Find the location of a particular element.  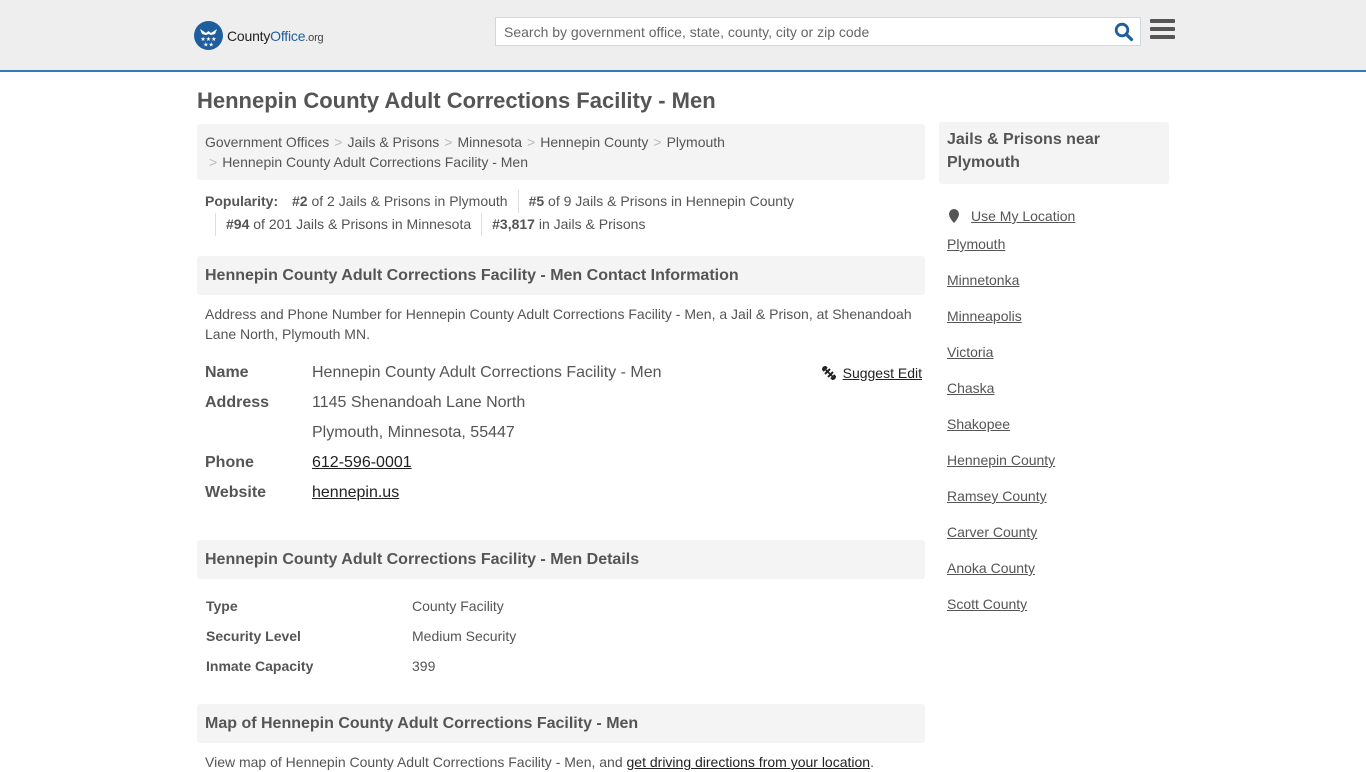

nearby-link-ramsey-county: Ramsey County is located at coordinates (997, 496).